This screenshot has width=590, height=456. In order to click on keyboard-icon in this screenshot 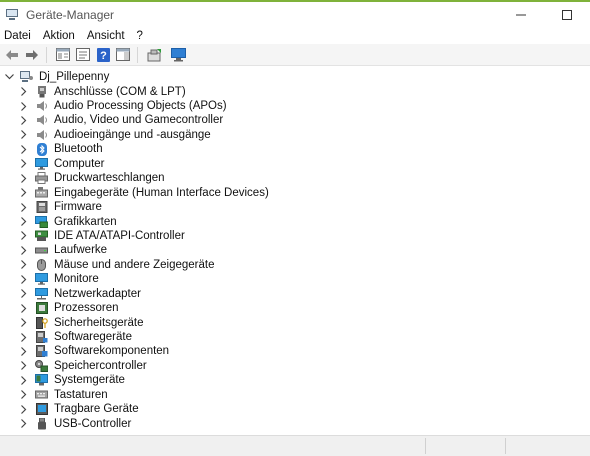, I will do `click(41, 395)`.